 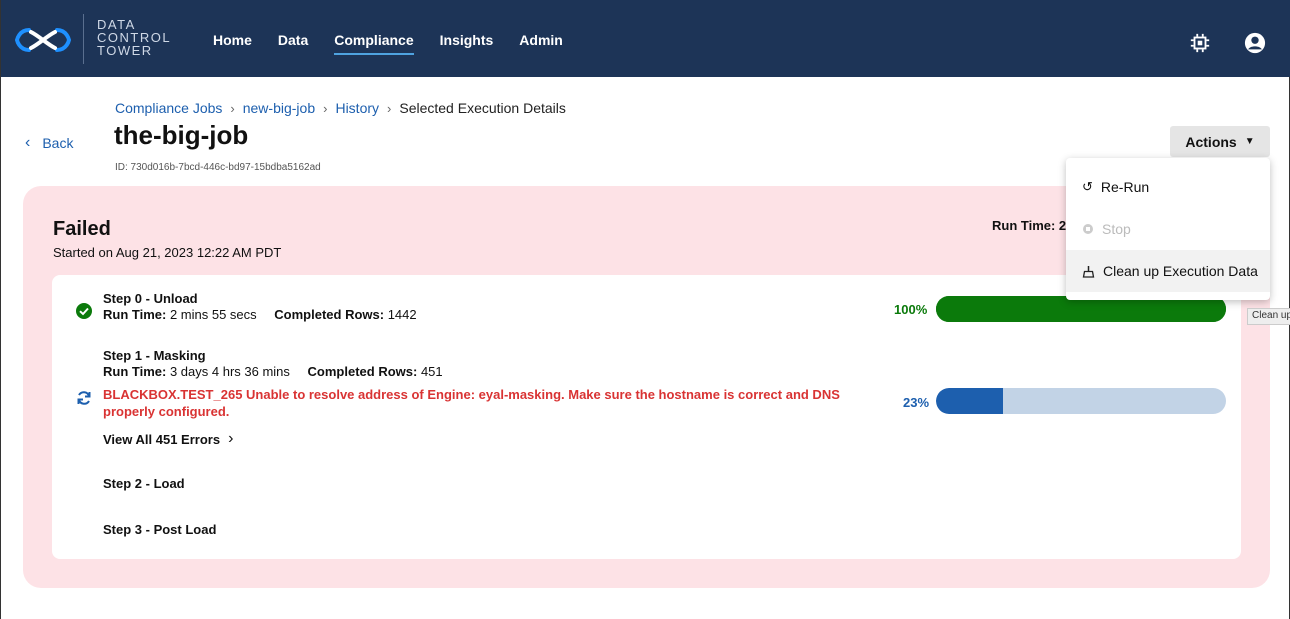 I want to click on nav-compliance: Compliance, so click(x=374, y=43).